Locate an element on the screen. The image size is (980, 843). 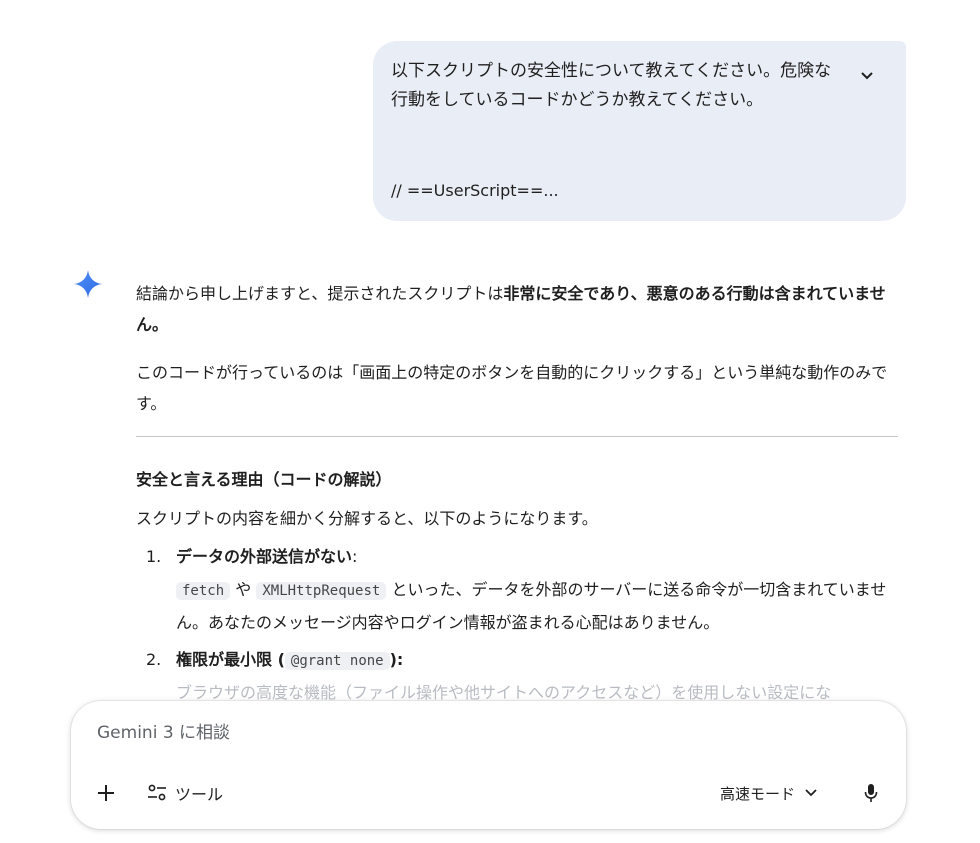
tools-button: ツール is located at coordinates (185, 793).